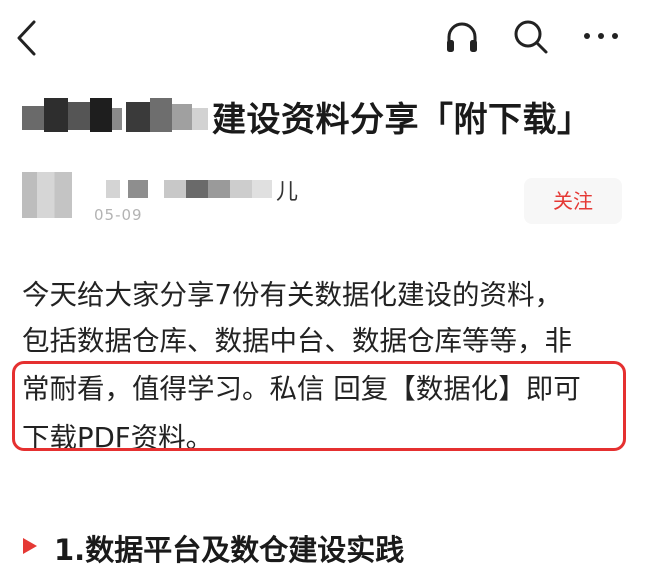 The image size is (648, 572). I want to click on body-text-line-2: 包括数据仓库、数据中台、数据仓库等等，非, so click(297, 341).